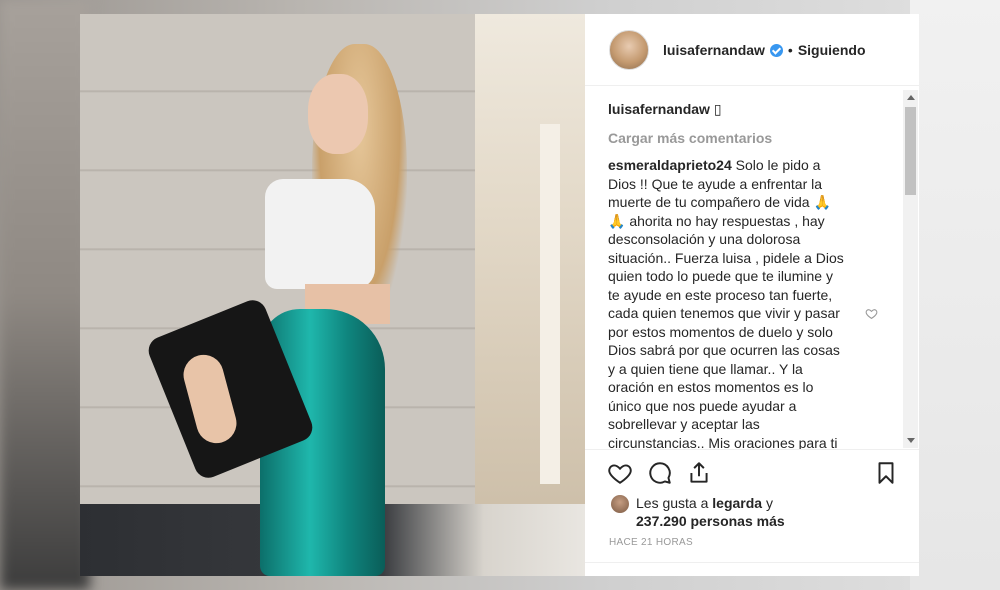 The image size is (1000, 590). What do you see at coordinates (955, 295) in the screenshot?
I see `backdrop-right-blur` at bounding box center [955, 295].